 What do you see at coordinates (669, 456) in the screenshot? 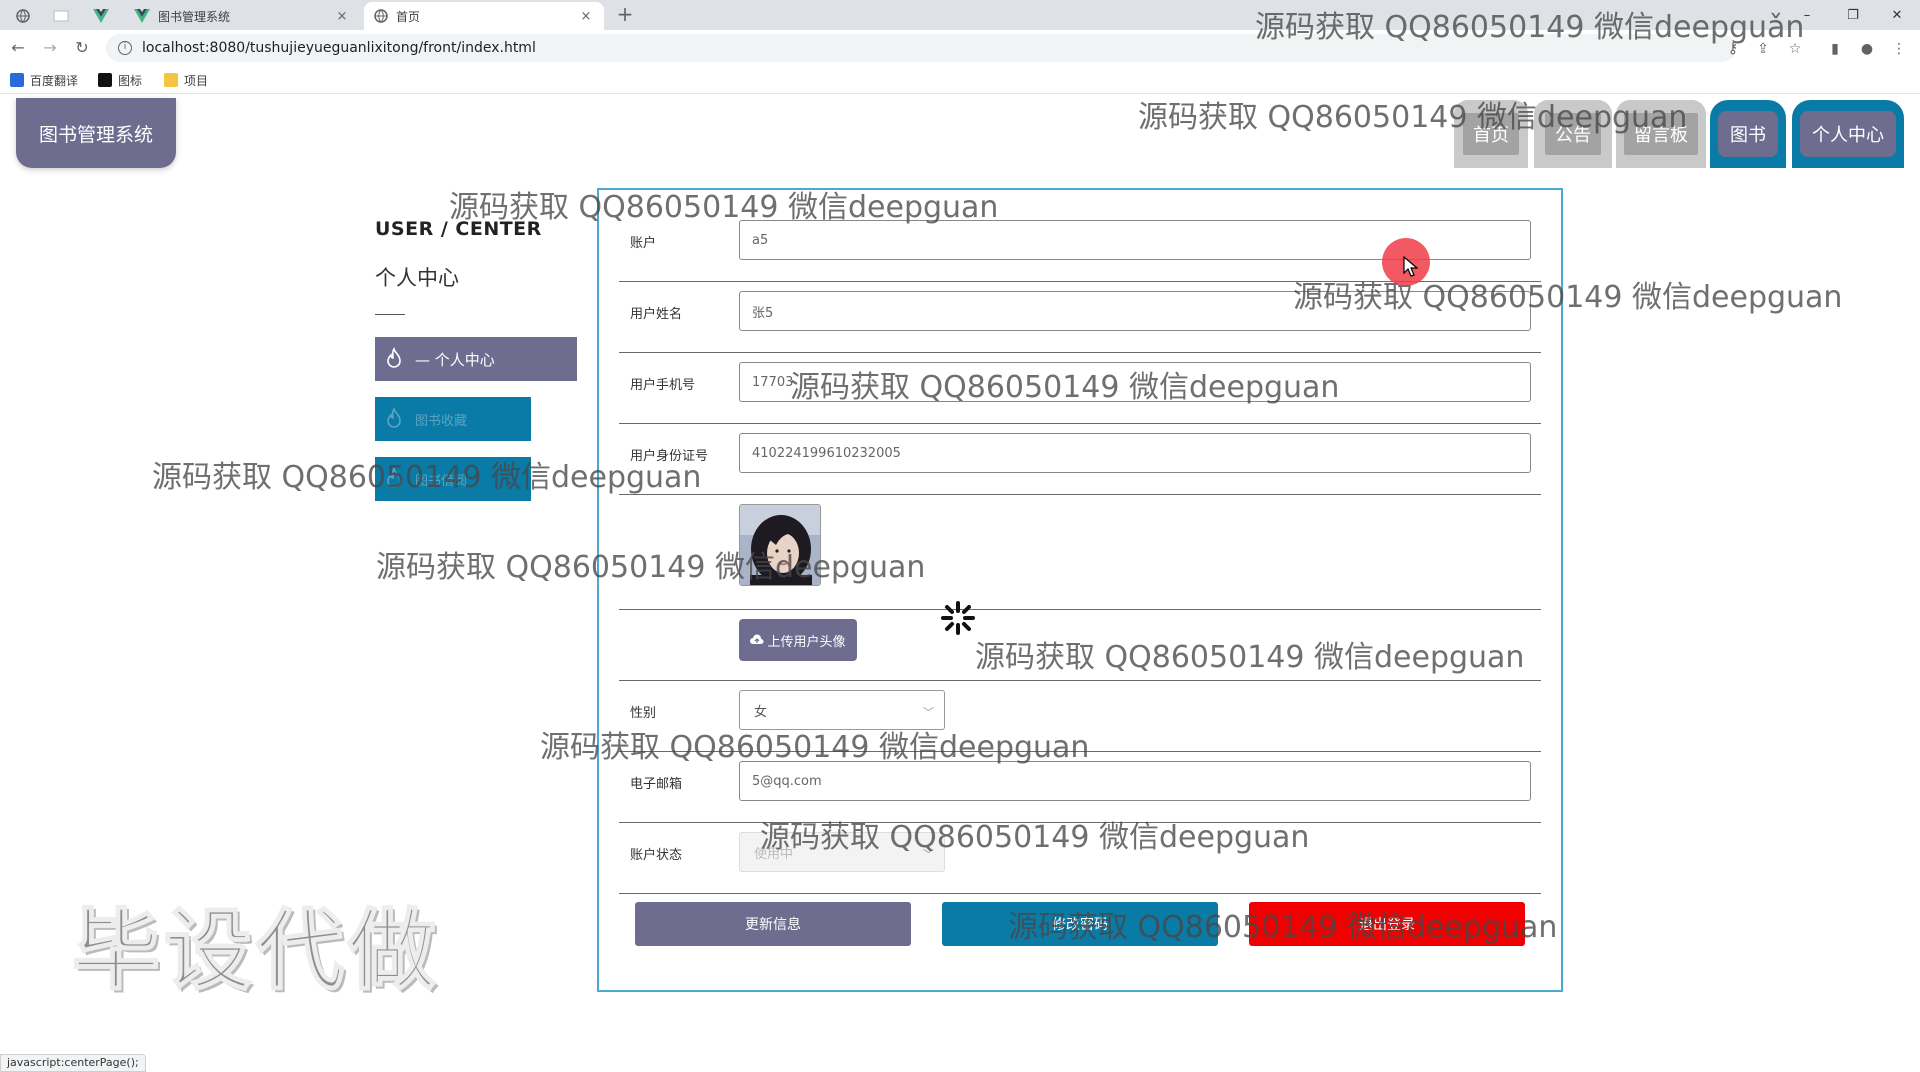
I see `id-card-label: 用户身份证号` at bounding box center [669, 456].